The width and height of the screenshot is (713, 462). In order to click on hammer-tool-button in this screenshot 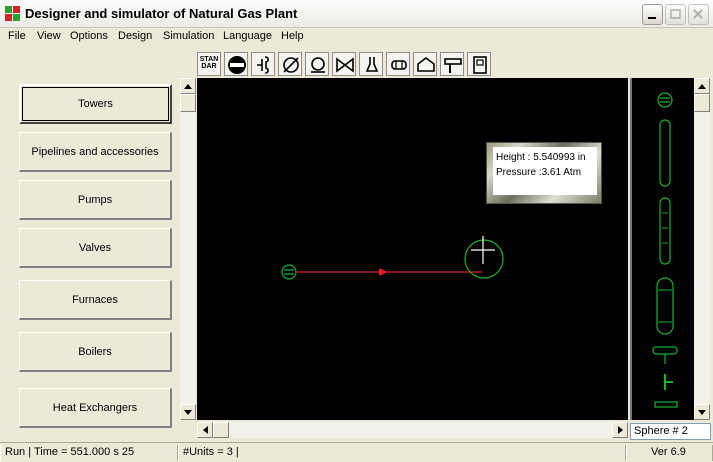, I will do `click(452, 64)`.